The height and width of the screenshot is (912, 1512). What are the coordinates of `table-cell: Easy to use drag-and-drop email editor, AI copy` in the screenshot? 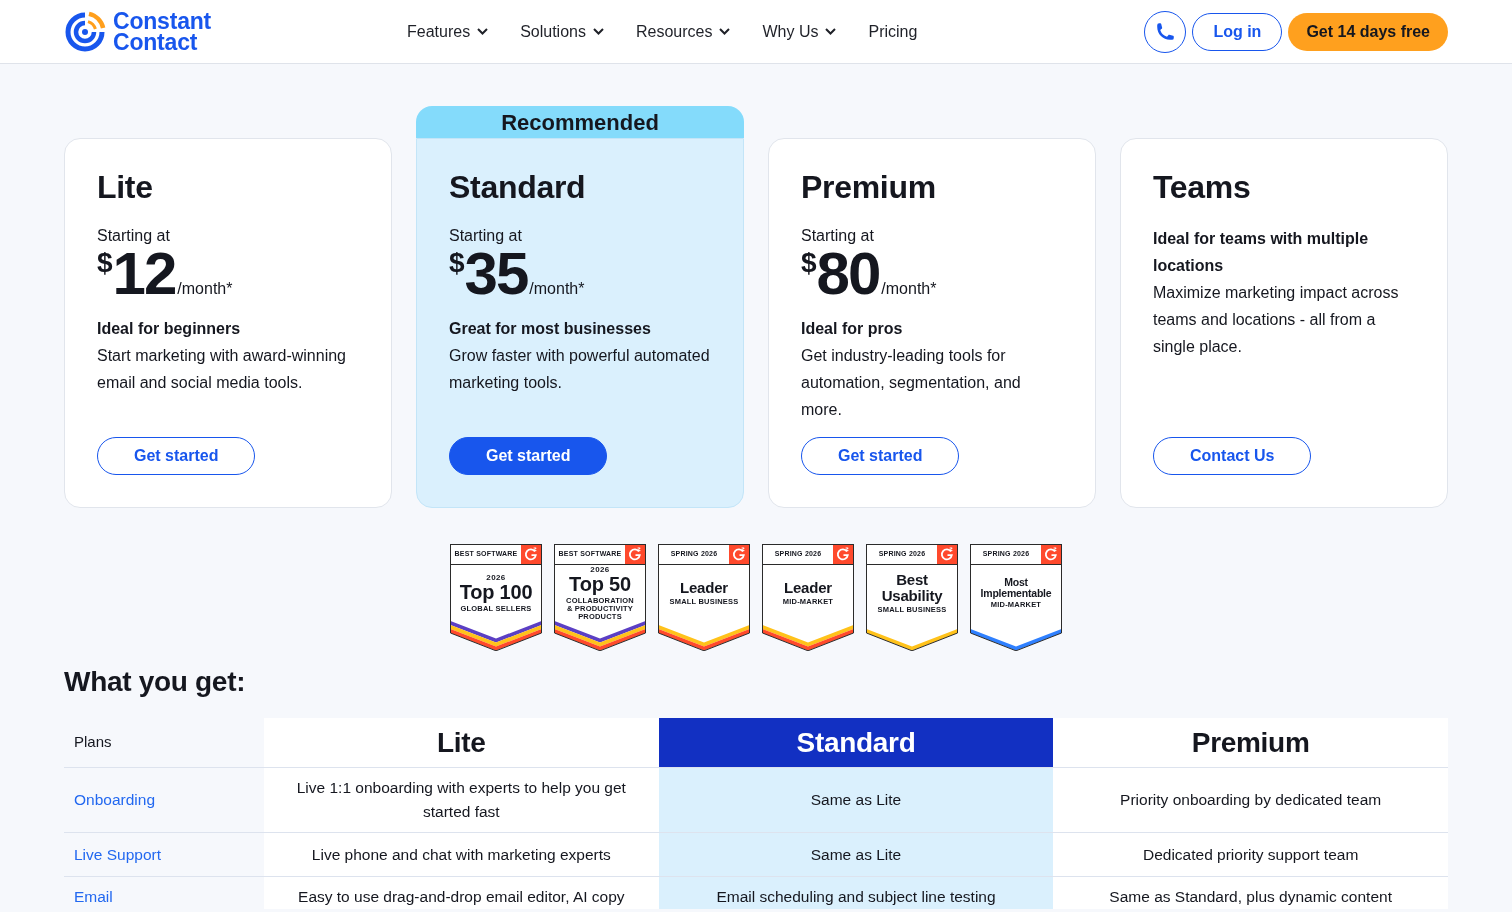 It's located at (461, 893).